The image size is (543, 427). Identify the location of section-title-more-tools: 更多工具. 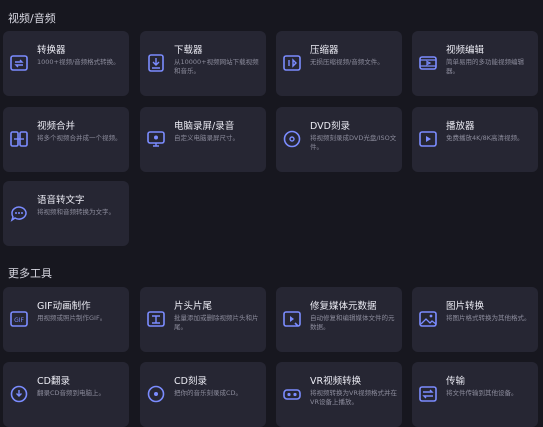
(30, 273).